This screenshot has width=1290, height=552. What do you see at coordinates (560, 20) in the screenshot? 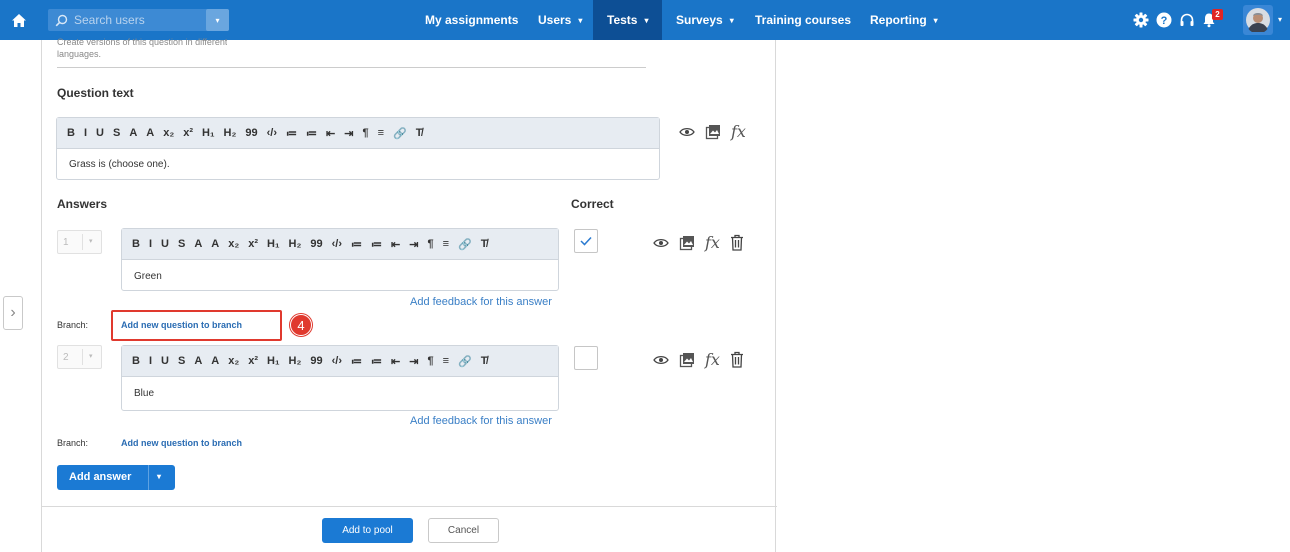
I see `nav-users: Users ▾` at bounding box center [560, 20].